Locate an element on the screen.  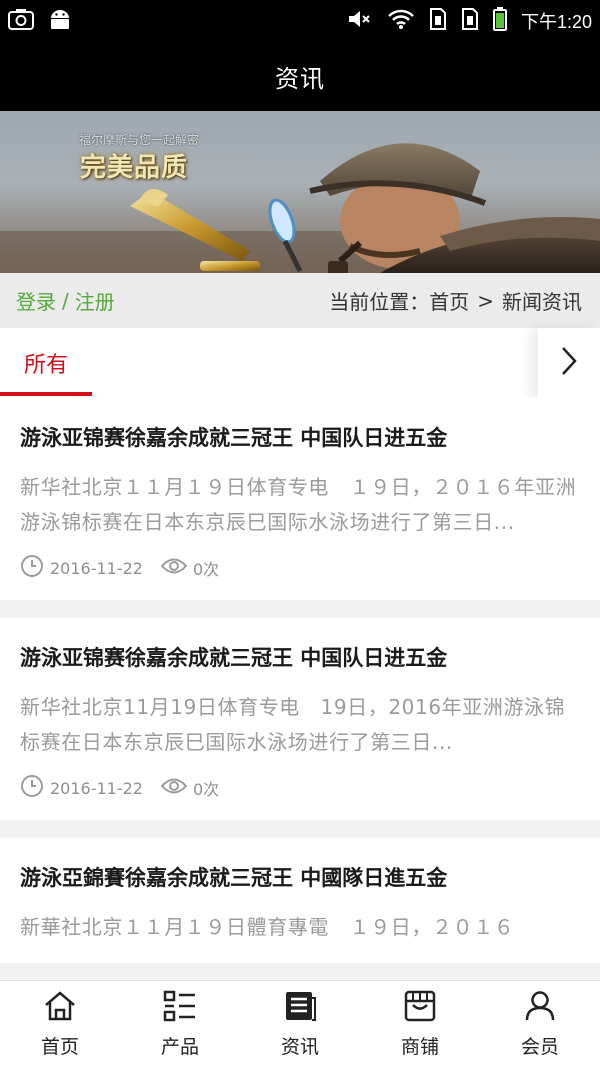
home-icon is located at coordinates (60, 1008).